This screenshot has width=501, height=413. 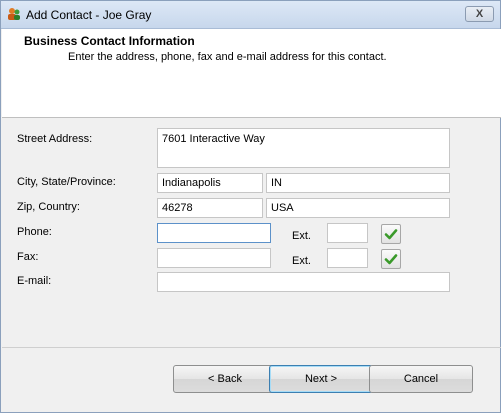 What do you see at coordinates (303, 282) in the screenshot?
I see `email-field` at bounding box center [303, 282].